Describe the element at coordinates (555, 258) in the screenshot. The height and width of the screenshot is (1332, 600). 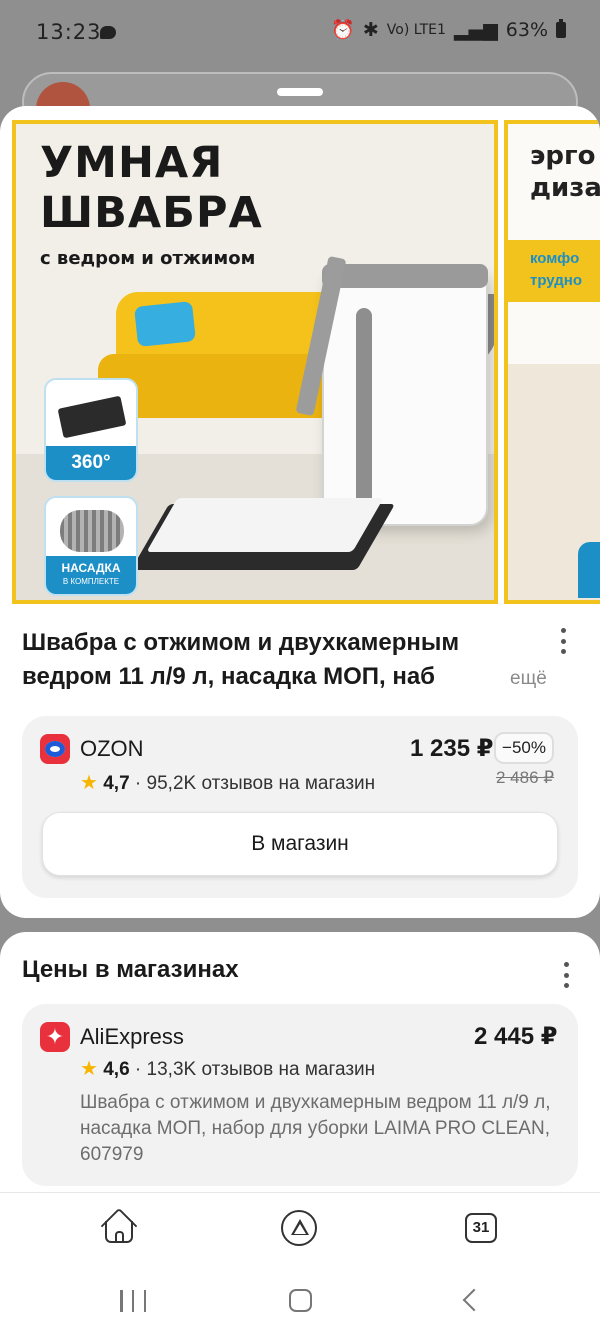
I see `slide2-band-line1: комфо` at that location.